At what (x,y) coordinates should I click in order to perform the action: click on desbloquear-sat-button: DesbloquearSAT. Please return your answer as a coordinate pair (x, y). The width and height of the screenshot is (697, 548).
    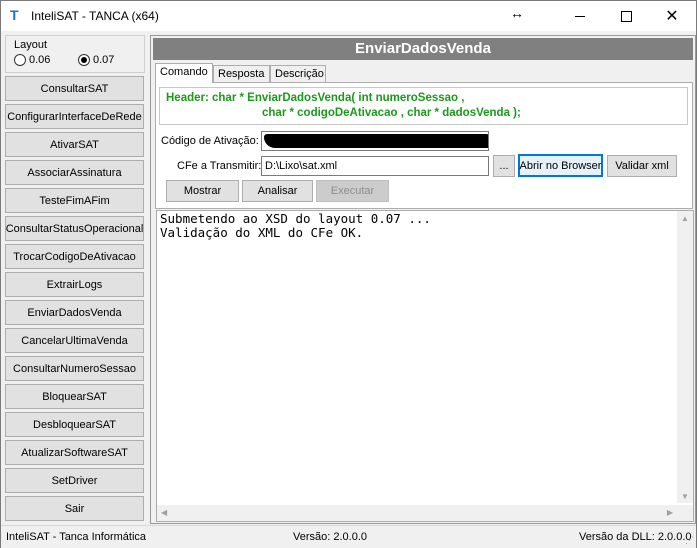
    Looking at the image, I should click on (74, 424).